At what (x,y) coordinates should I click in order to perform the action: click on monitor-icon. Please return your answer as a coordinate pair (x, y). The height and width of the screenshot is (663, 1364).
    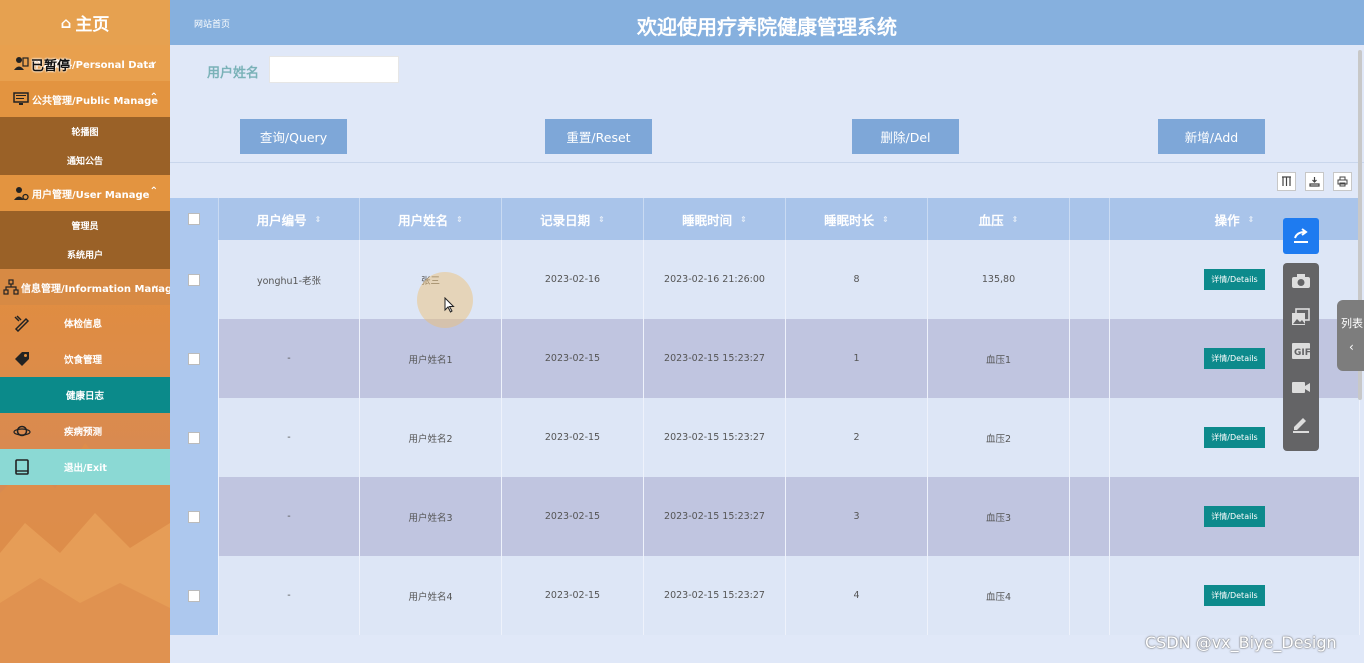
    Looking at the image, I should click on (21, 99).